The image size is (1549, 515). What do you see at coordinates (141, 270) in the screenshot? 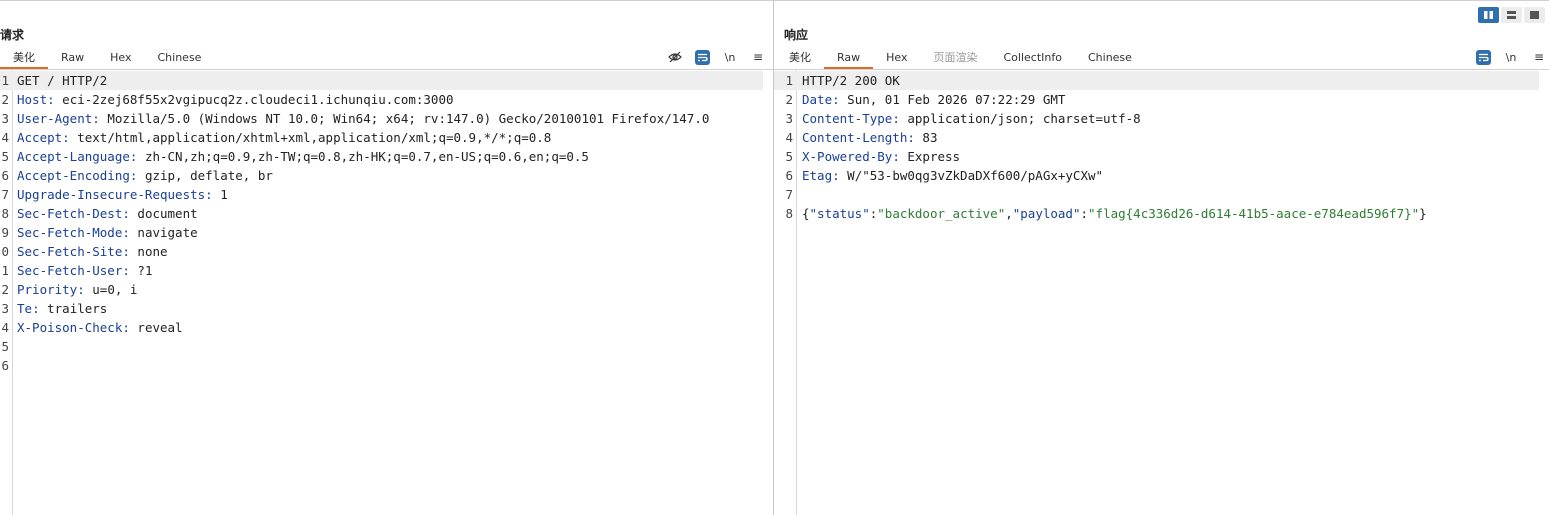
I see `header-value: ?1` at bounding box center [141, 270].